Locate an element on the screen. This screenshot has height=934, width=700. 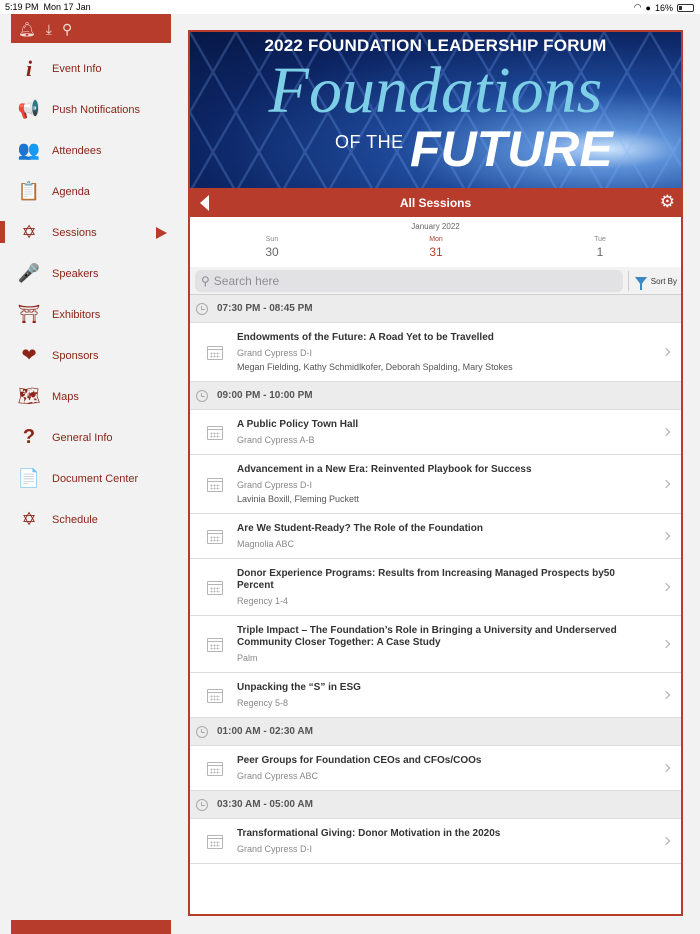
sidebar-toolbar: 🔔︎ ⤓ ⚲ is located at coordinates (91, 28).